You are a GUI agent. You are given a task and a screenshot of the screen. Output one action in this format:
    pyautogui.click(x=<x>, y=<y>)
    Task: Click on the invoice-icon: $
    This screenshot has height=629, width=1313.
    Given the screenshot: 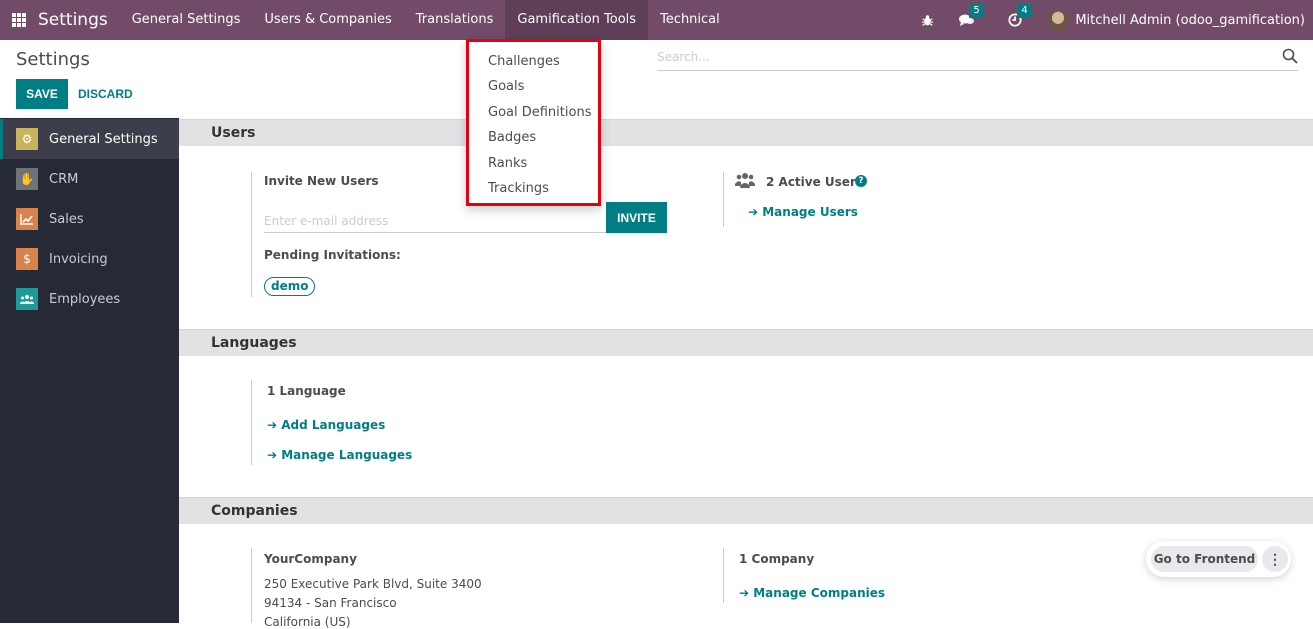 What is the action you would take?
    pyautogui.click(x=27, y=259)
    